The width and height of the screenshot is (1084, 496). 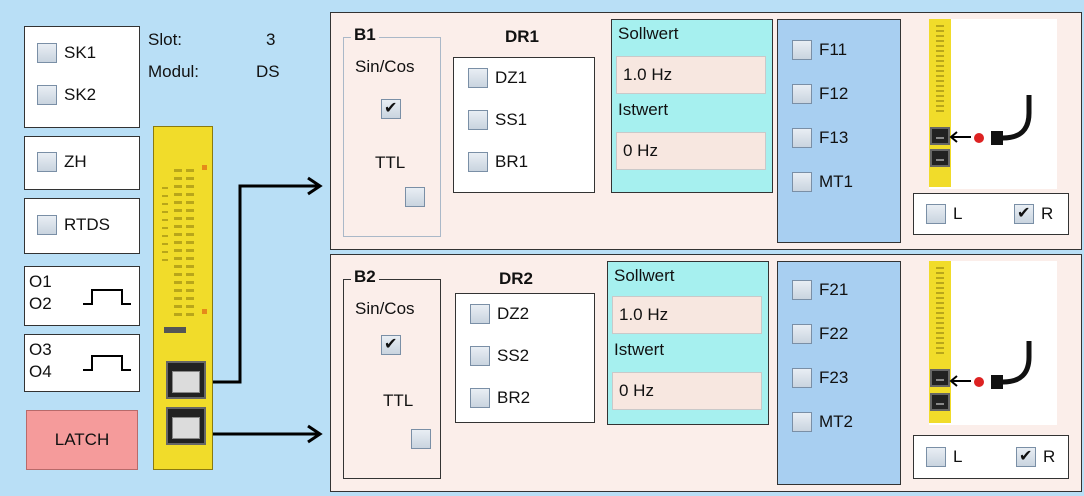 I want to click on b2-title: B2, so click(x=365, y=277).